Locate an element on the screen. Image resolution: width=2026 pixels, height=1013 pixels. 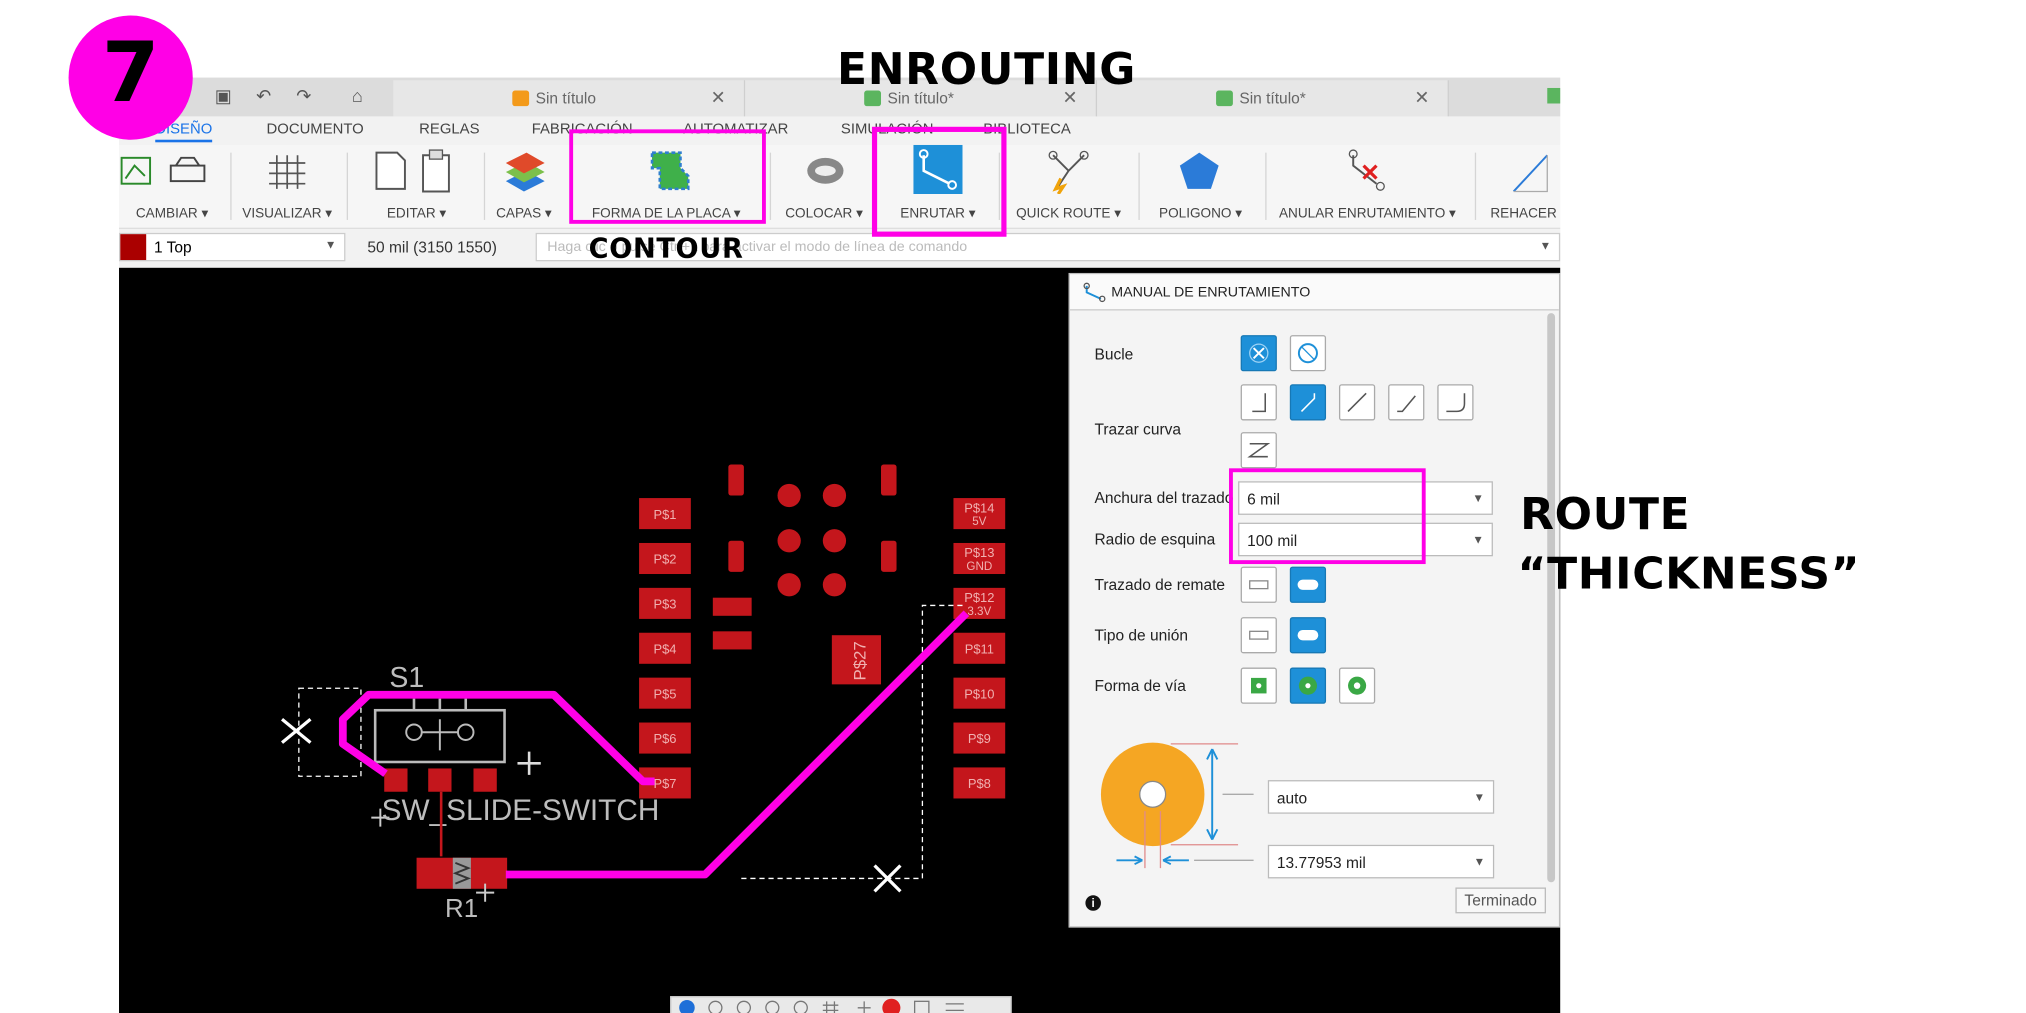
pad-p27-label: P$27 is located at coordinates (859, 660).